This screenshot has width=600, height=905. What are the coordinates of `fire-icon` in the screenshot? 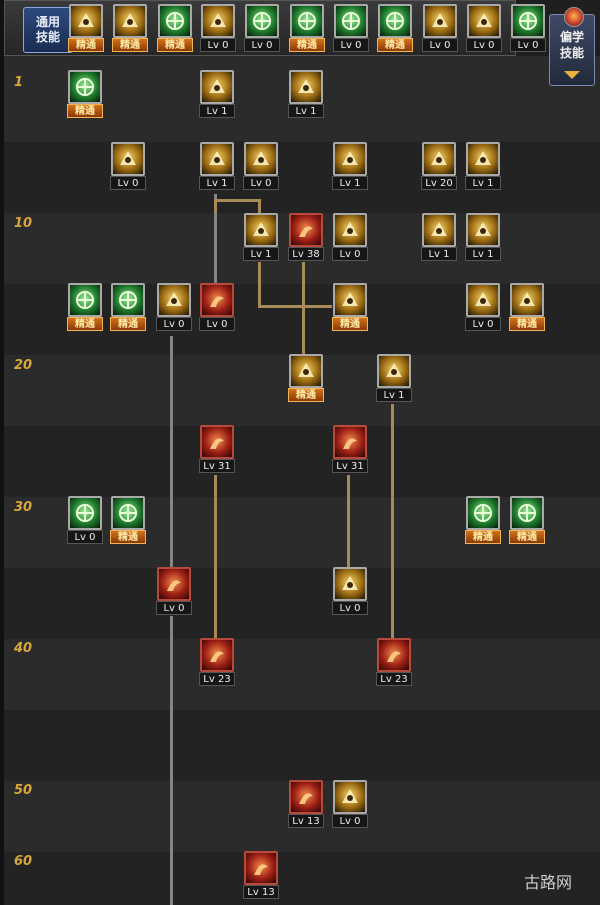 It's located at (527, 300).